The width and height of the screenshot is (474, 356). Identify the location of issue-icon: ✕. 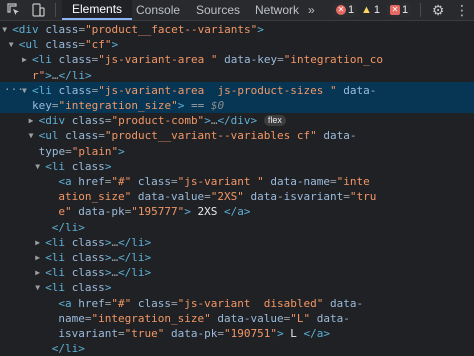
(341, 10).